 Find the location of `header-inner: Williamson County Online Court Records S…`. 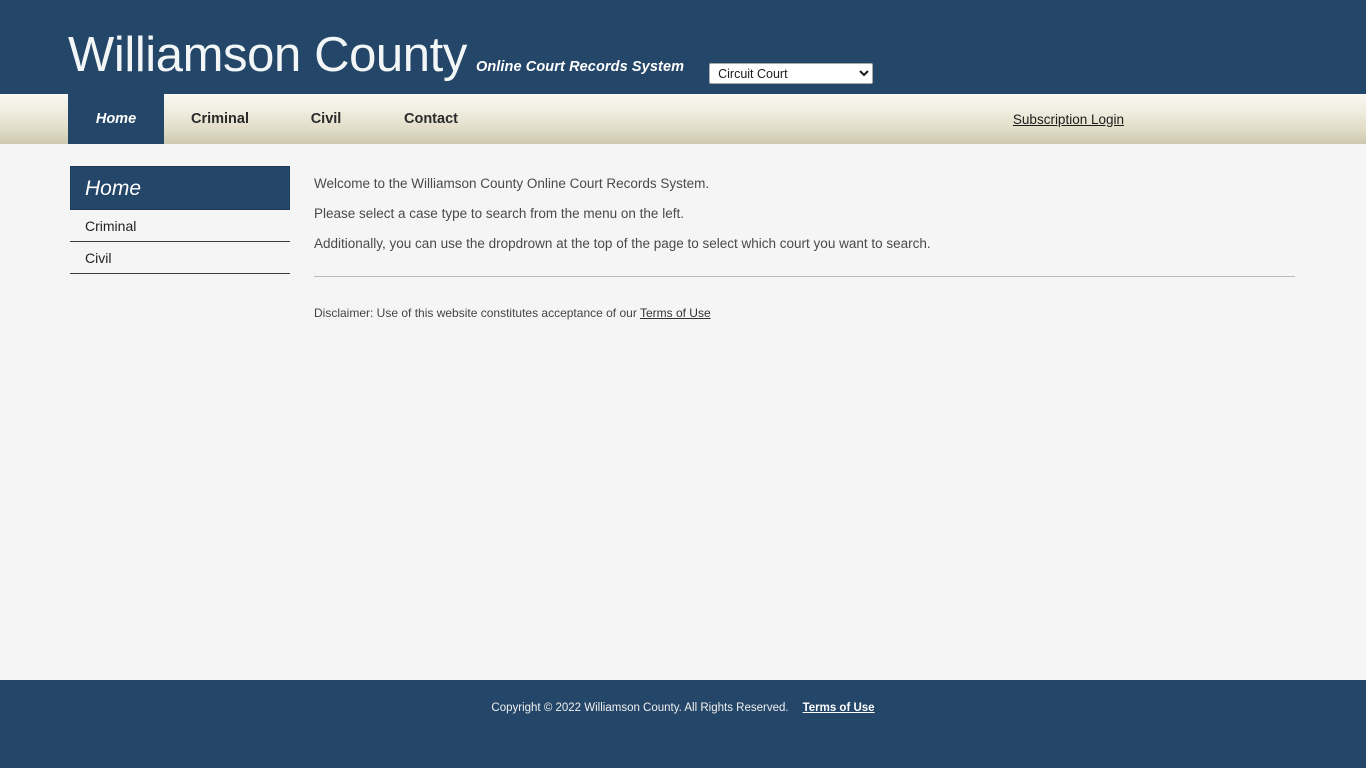

header-inner: Williamson County Online Court Records S… is located at coordinates (471, 47).